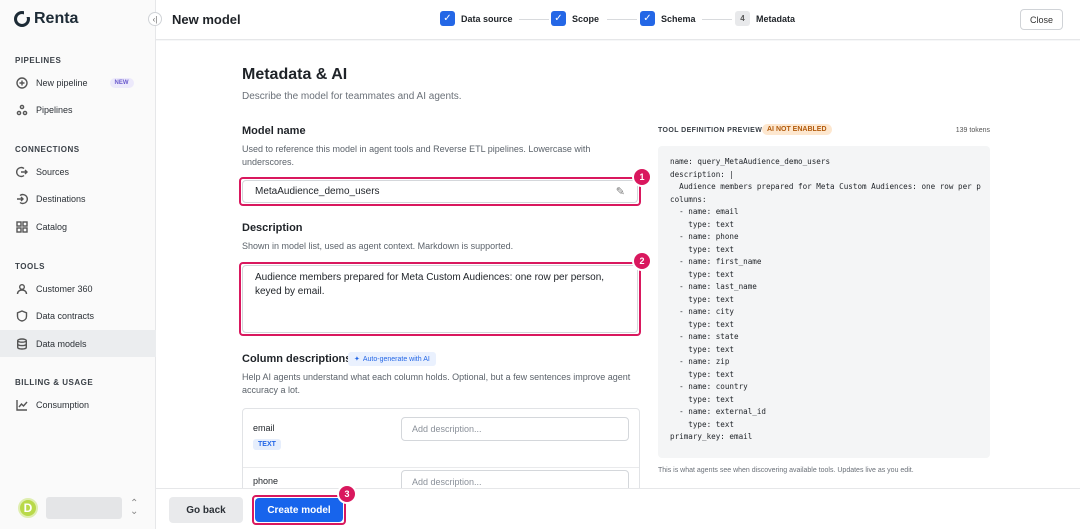 The width and height of the screenshot is (1080, 529). Describe the element at coordinates (347, 494) in the screenshot. I see `marker-3: 3` at that location.